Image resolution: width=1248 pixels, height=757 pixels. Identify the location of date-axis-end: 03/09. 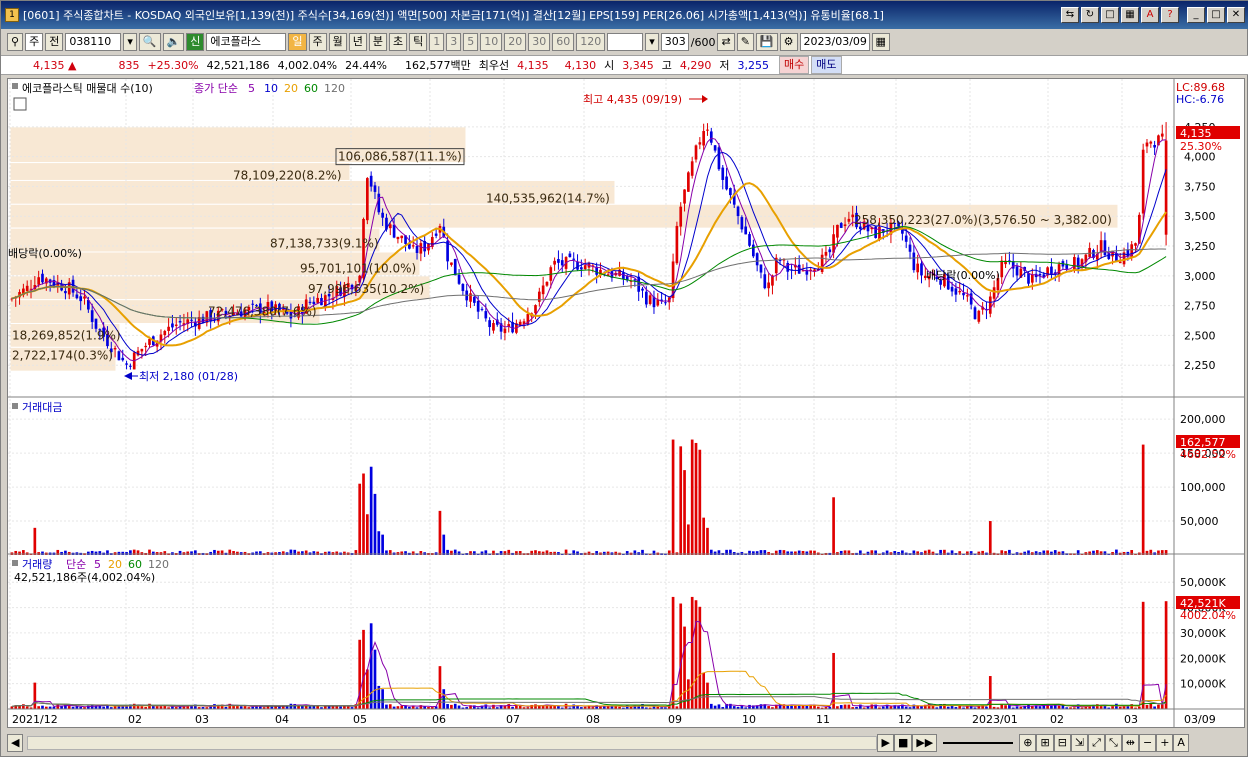
(1200, 719).